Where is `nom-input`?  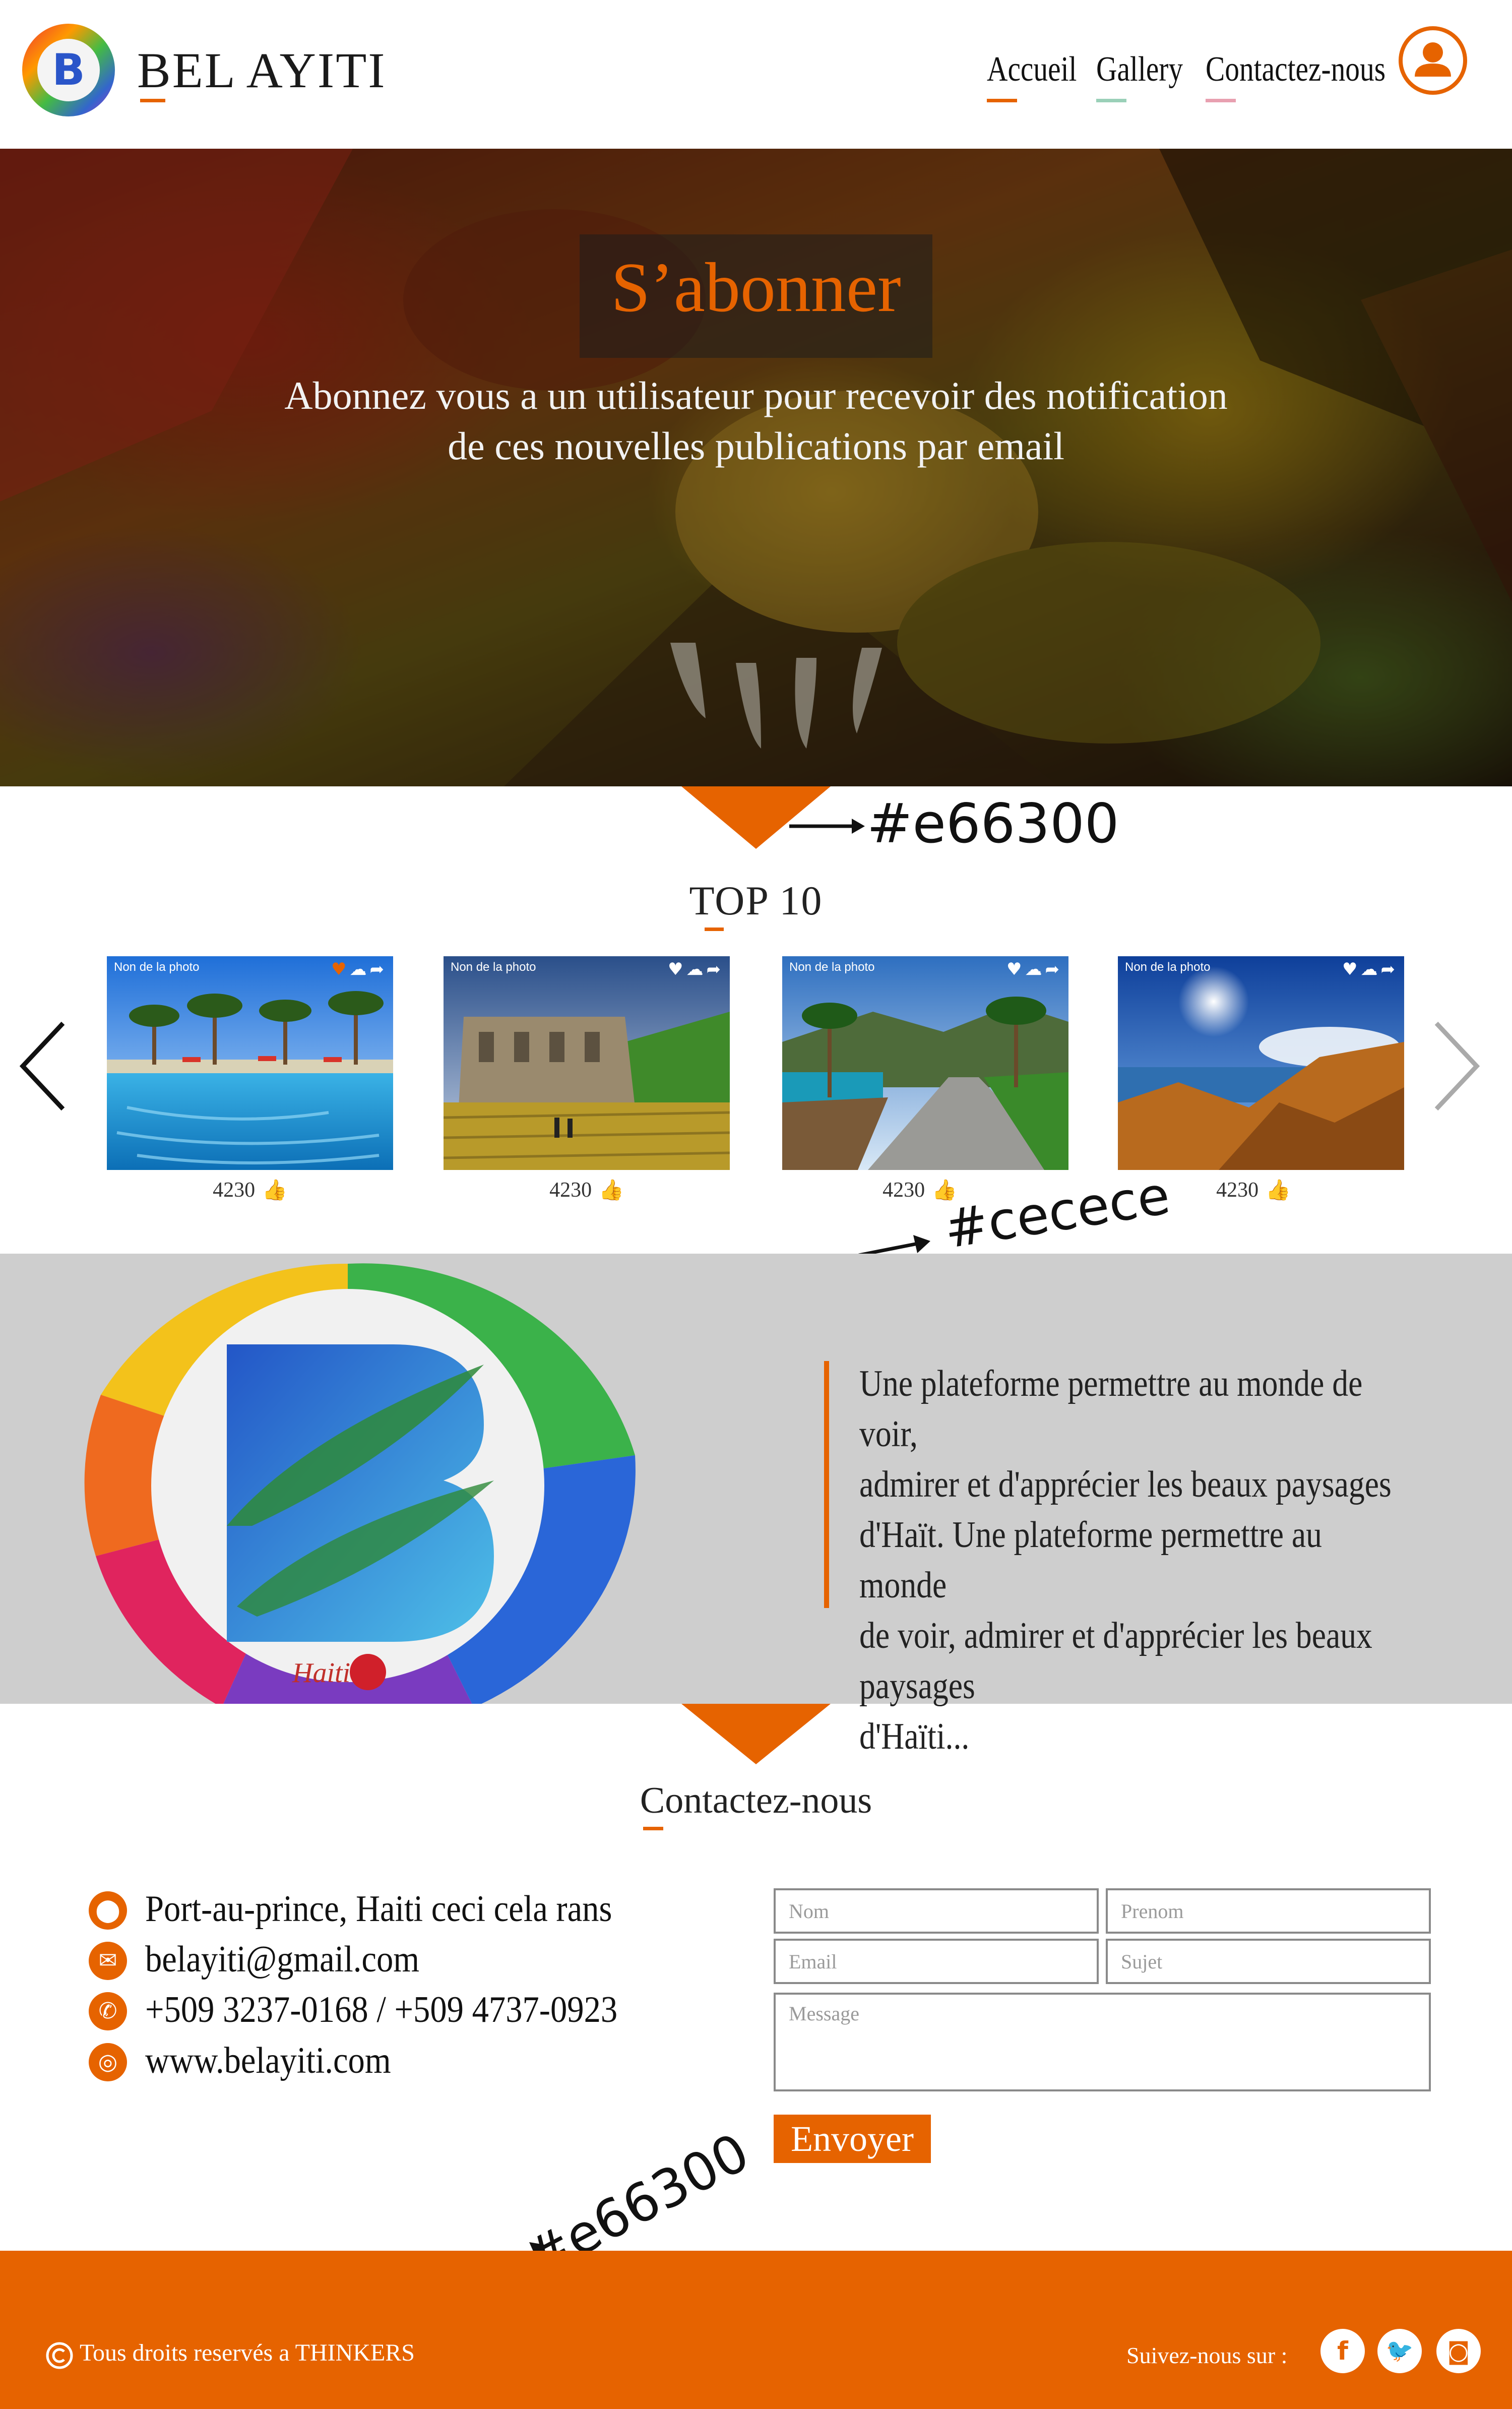 nom-input is located at coordinates (936, 1911).